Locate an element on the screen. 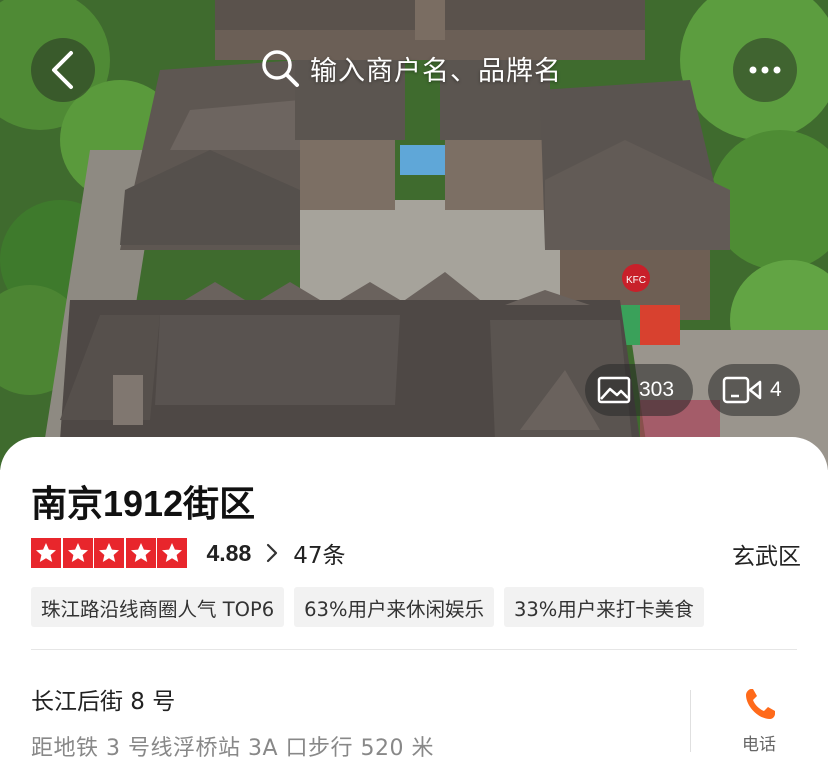 This screenshot has height=781, width=828. district-label: 玄武区 is located at coordinates (766, 557).